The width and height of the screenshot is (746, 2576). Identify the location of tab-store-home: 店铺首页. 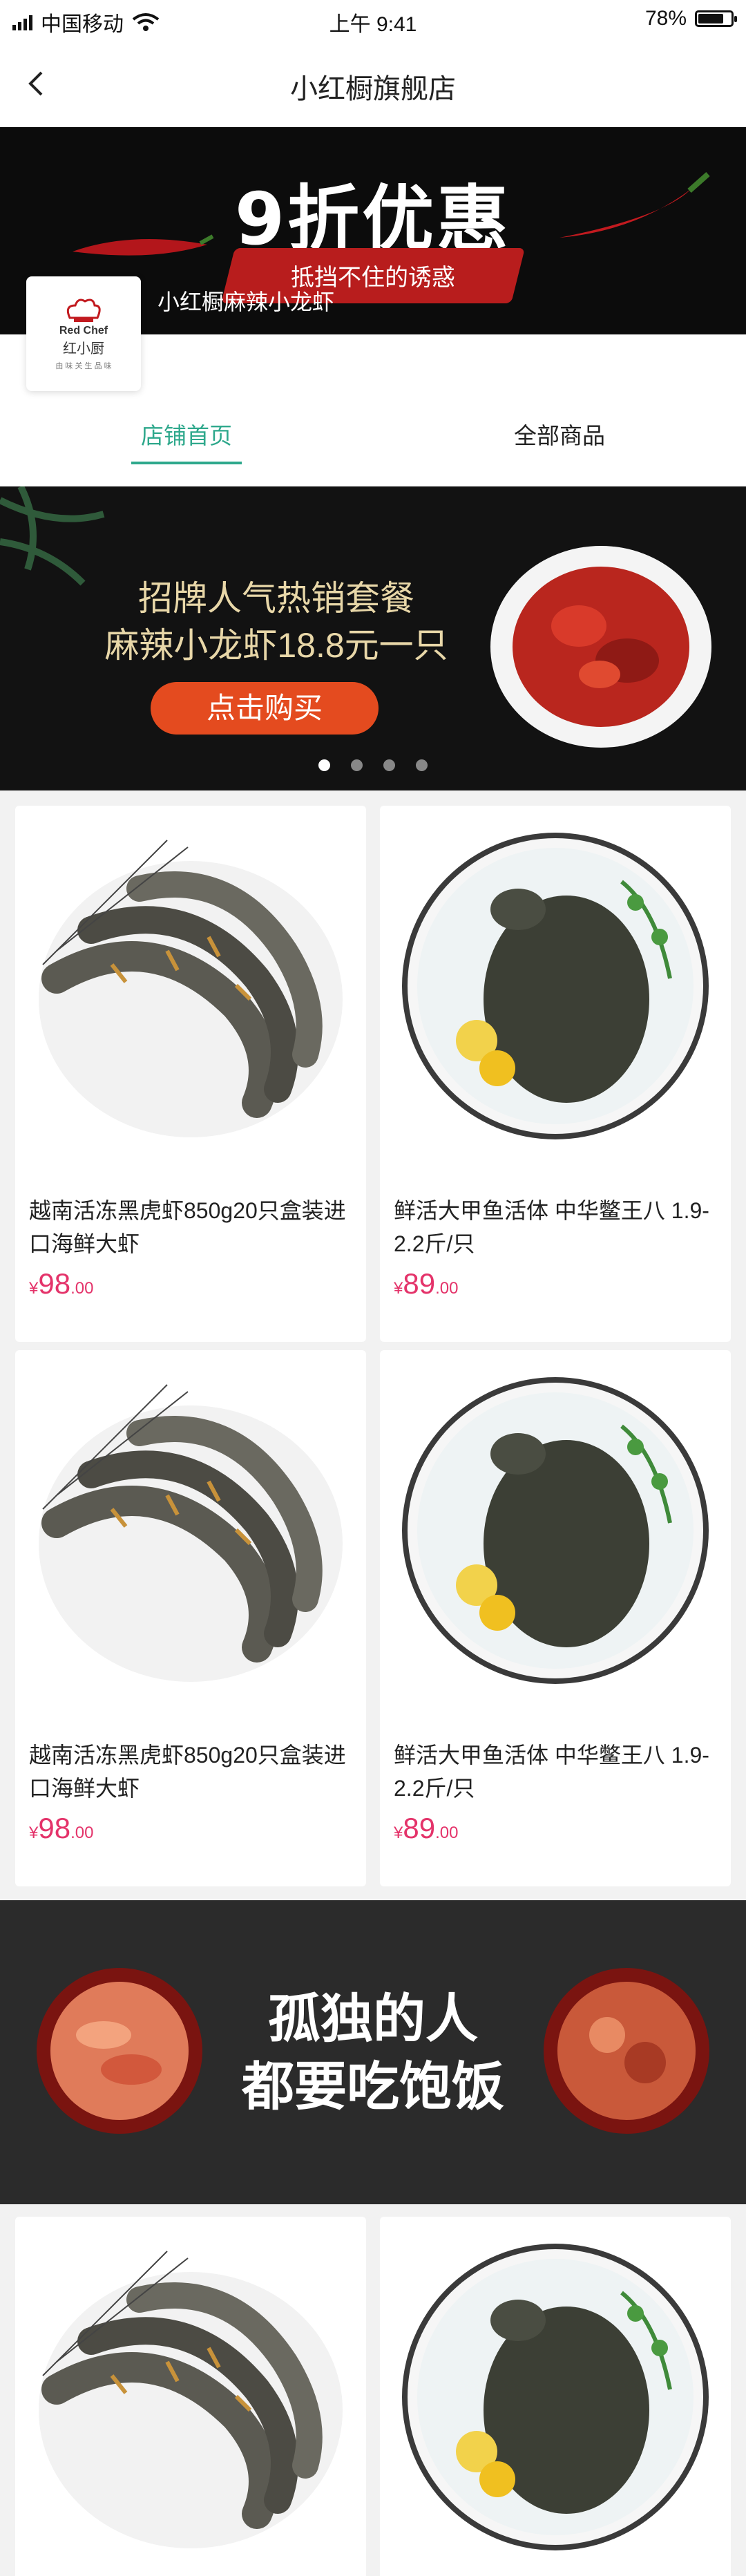
(186, 440).